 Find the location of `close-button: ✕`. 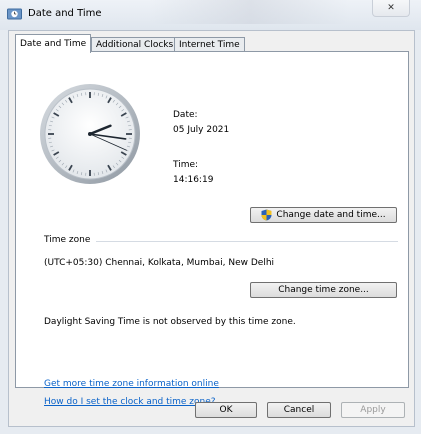

close-button: ✕ is located at coordinates (391, 8).